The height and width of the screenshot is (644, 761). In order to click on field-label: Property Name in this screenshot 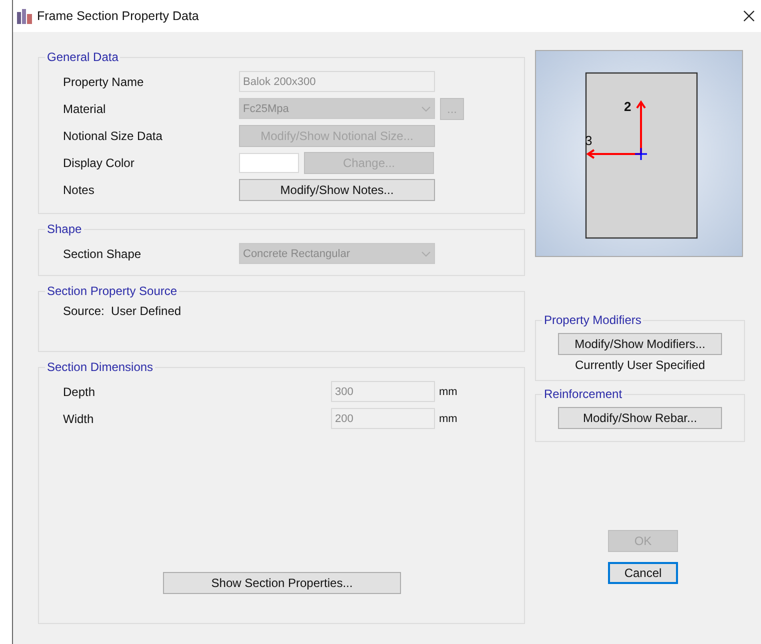, I will do `click(103, 81)`.